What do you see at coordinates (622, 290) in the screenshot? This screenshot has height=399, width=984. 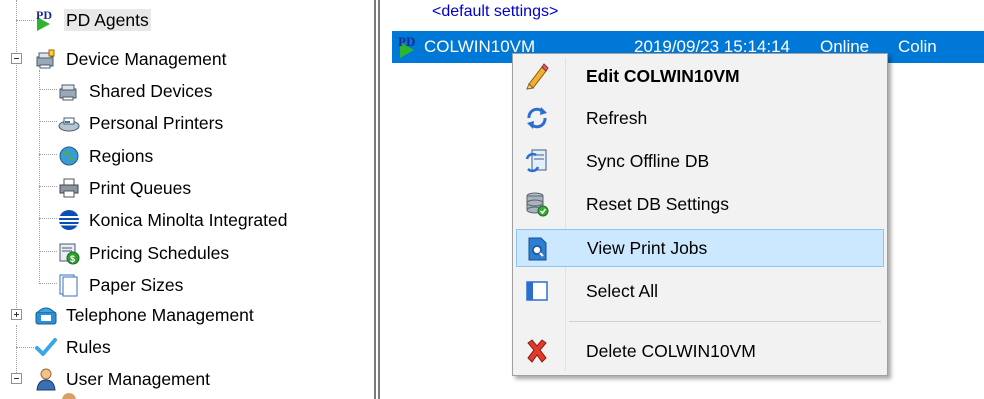 I see `menu-item-label: Select All` at bounding box center [622, 290].